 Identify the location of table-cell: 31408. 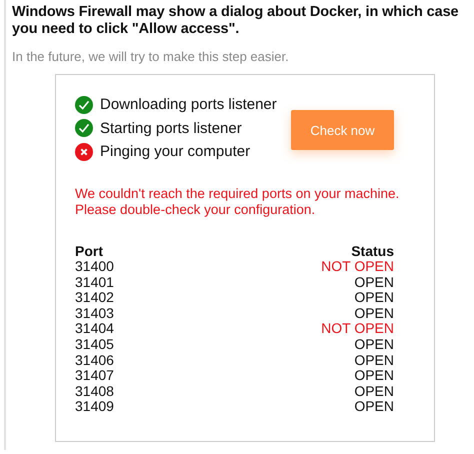
(94, 392).